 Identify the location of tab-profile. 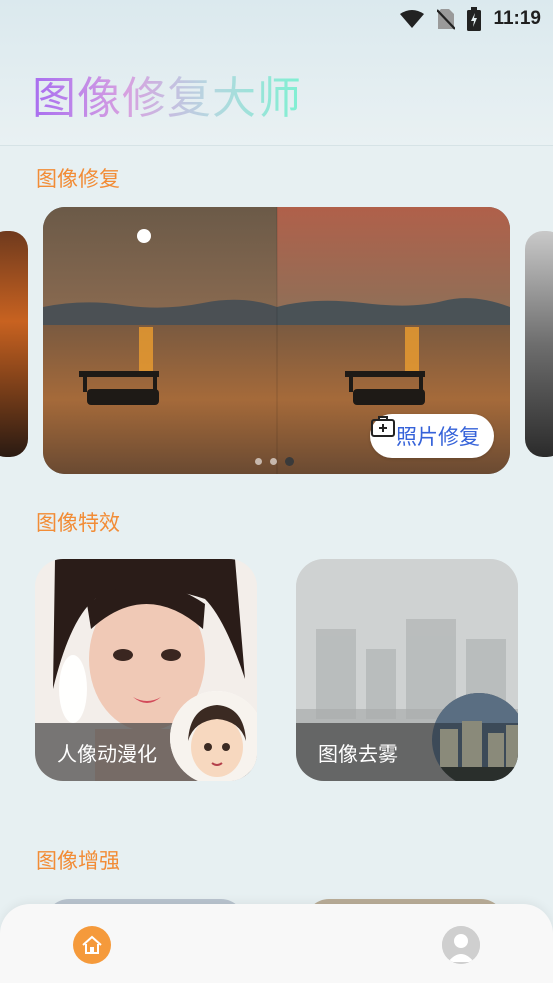
(461, 945).